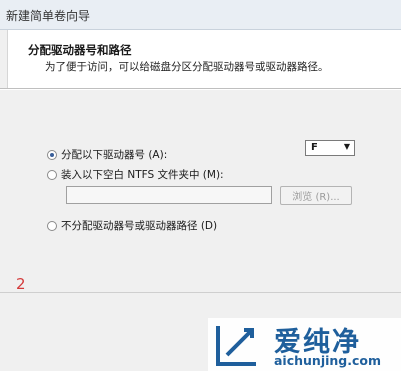  What do you see at coordinates (80, 50) in the screenshot?
I see `header-title: 分配驱动器号和路径` at bounding box center [80, 50].